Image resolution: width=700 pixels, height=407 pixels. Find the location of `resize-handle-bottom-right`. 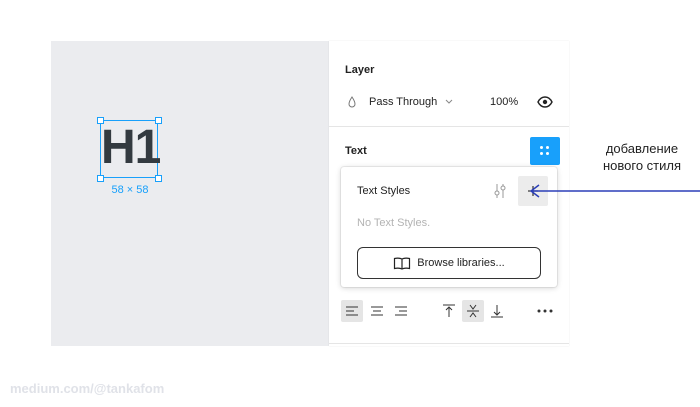

resize-handle-bottom-right is located at coordinates (158, 178).